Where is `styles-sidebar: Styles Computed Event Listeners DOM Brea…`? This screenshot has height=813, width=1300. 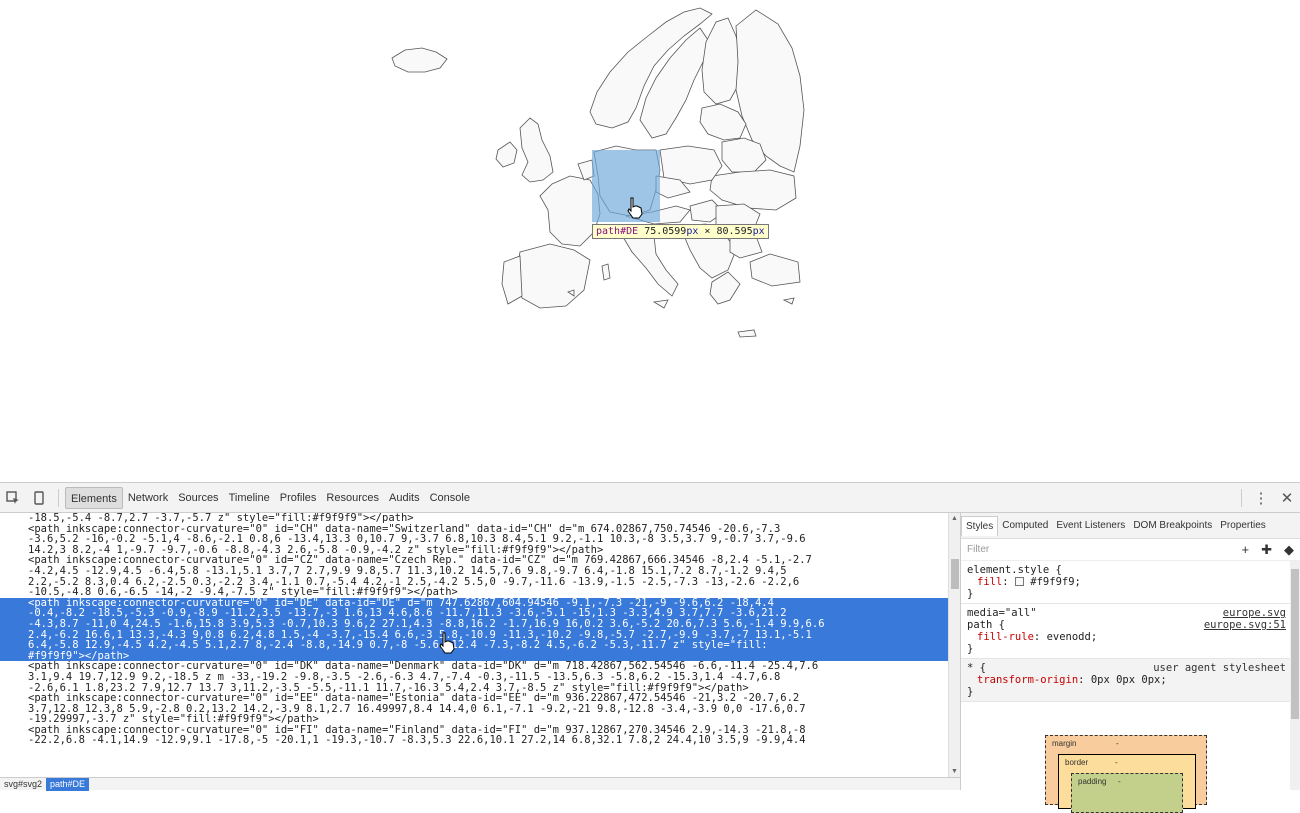
styles-sidebar: Styles Computed Event Listeners DOM Brea… is located at coordinates (1130, 663).